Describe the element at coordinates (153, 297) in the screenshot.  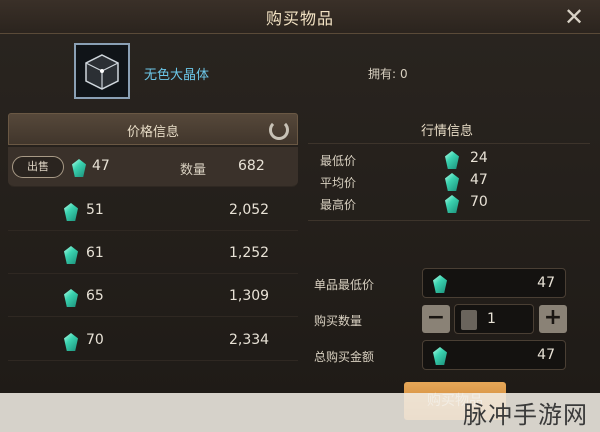
I see `price-row: 65 1,309` at that location.